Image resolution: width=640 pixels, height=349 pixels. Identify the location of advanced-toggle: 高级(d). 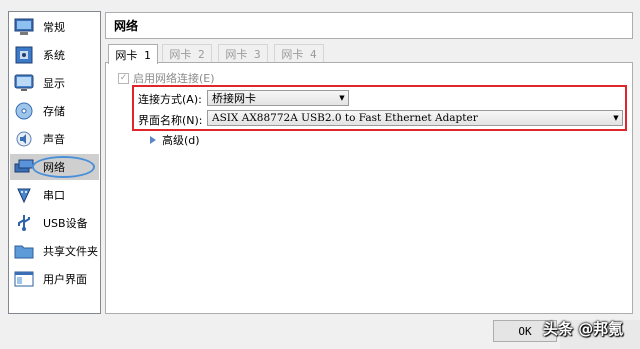
(175, 140).